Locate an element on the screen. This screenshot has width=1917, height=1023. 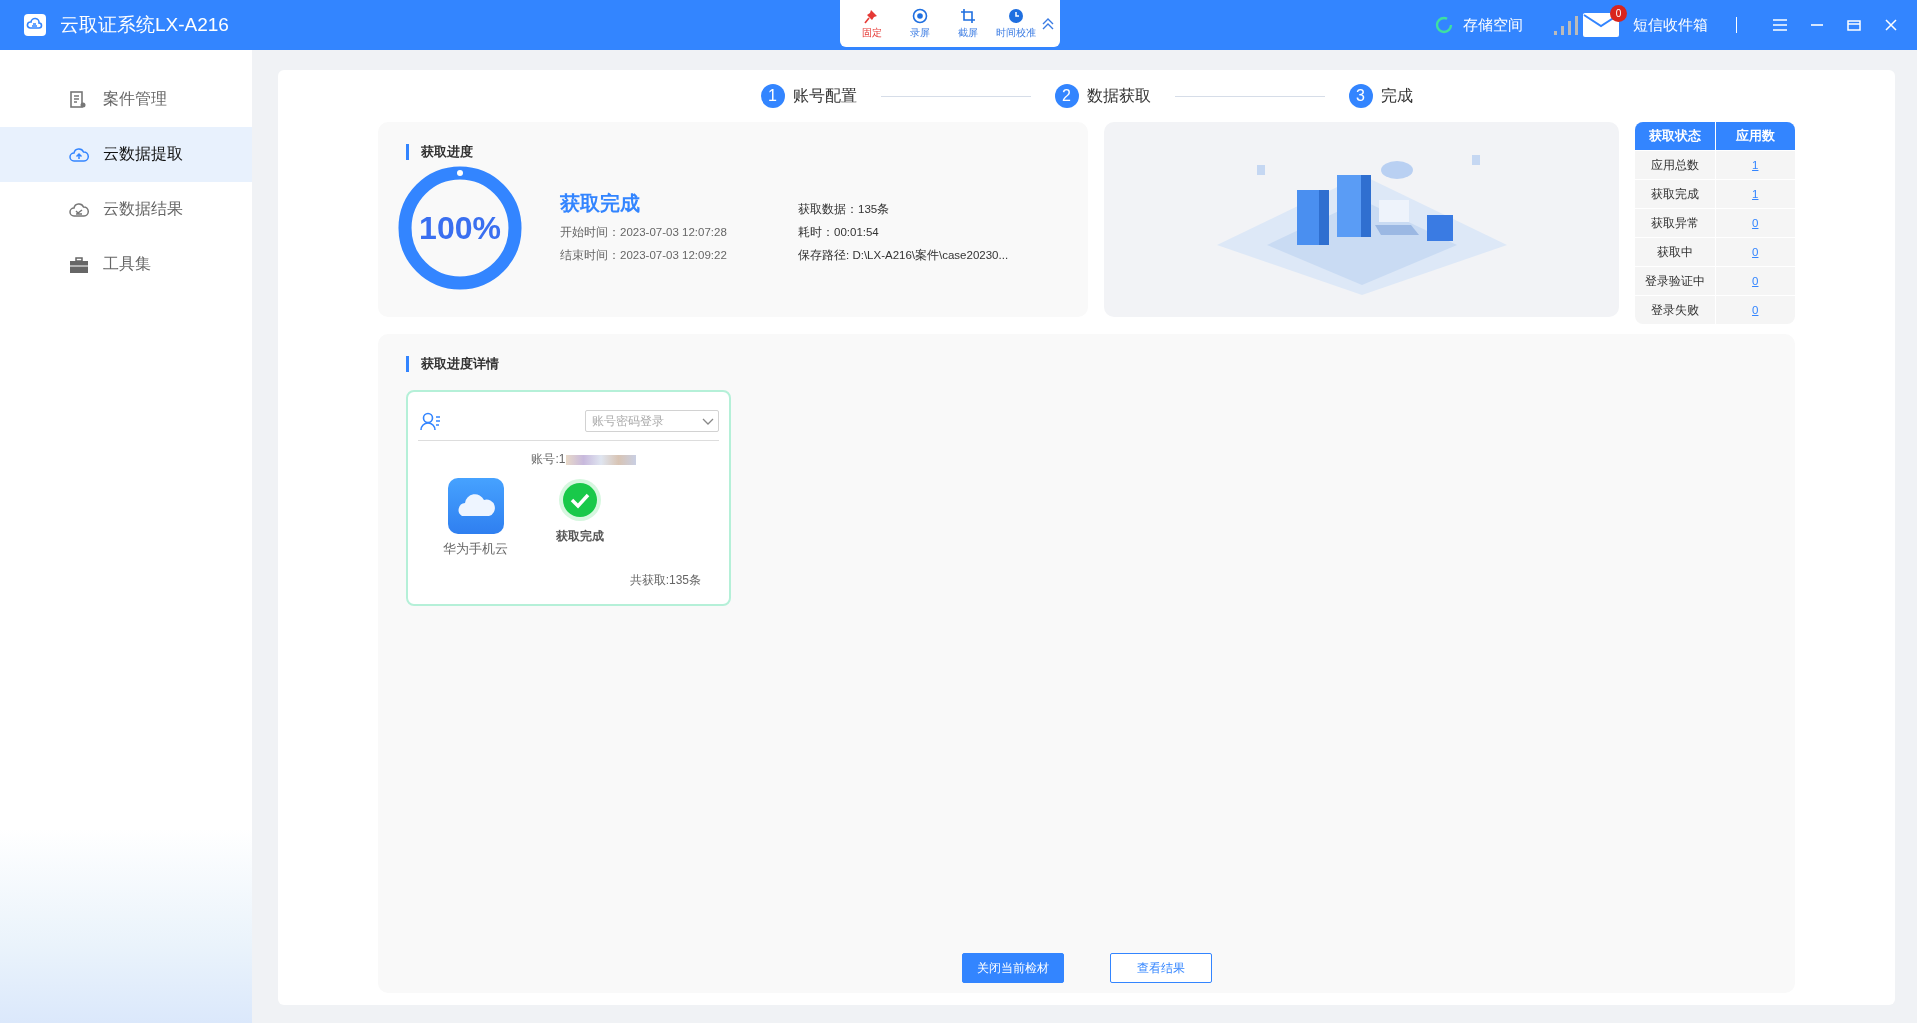
redaction-blur is located at coordinates (600, 459).